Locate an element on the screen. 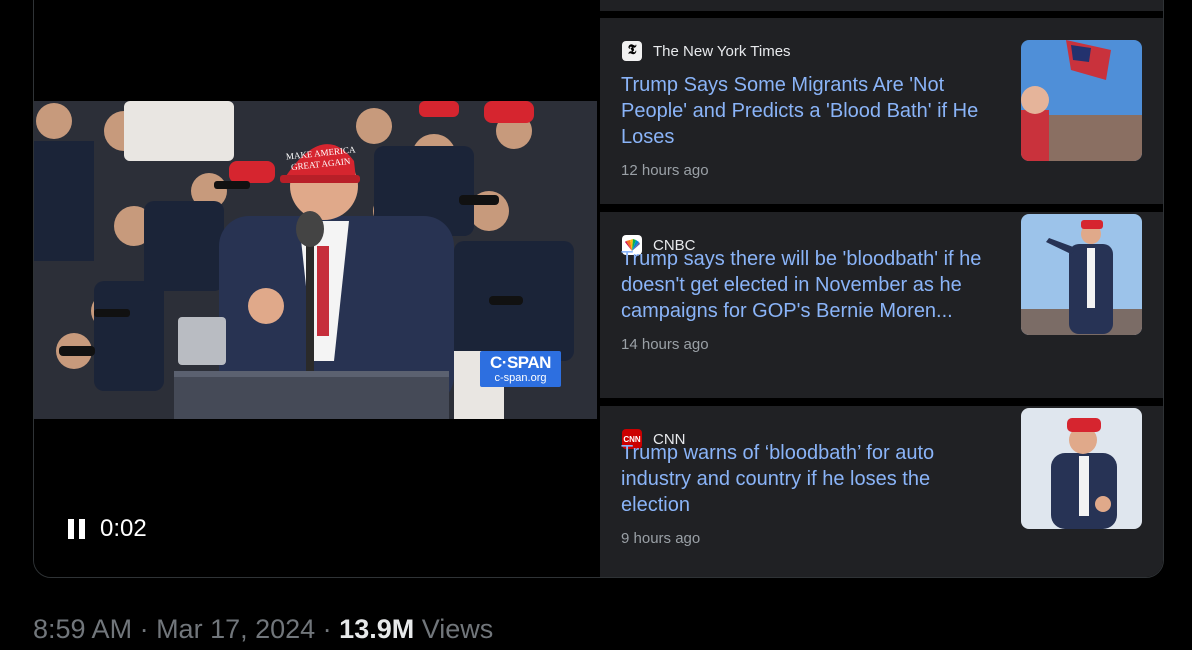 The image size is (1192, 650). video-controls: 0:02 is located at coordinates (107, 529).